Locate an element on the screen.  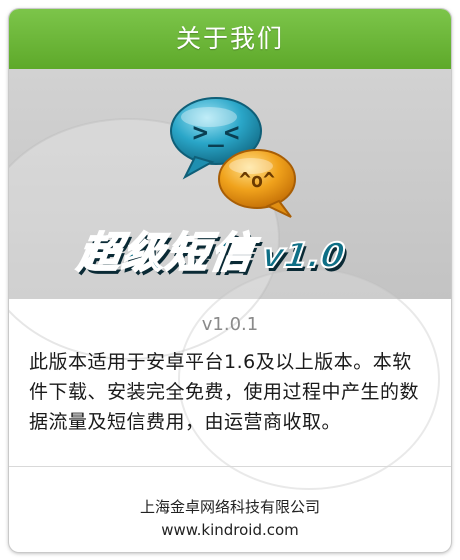
app-logo-version: v1.0 is located at coordinates (303, 256).